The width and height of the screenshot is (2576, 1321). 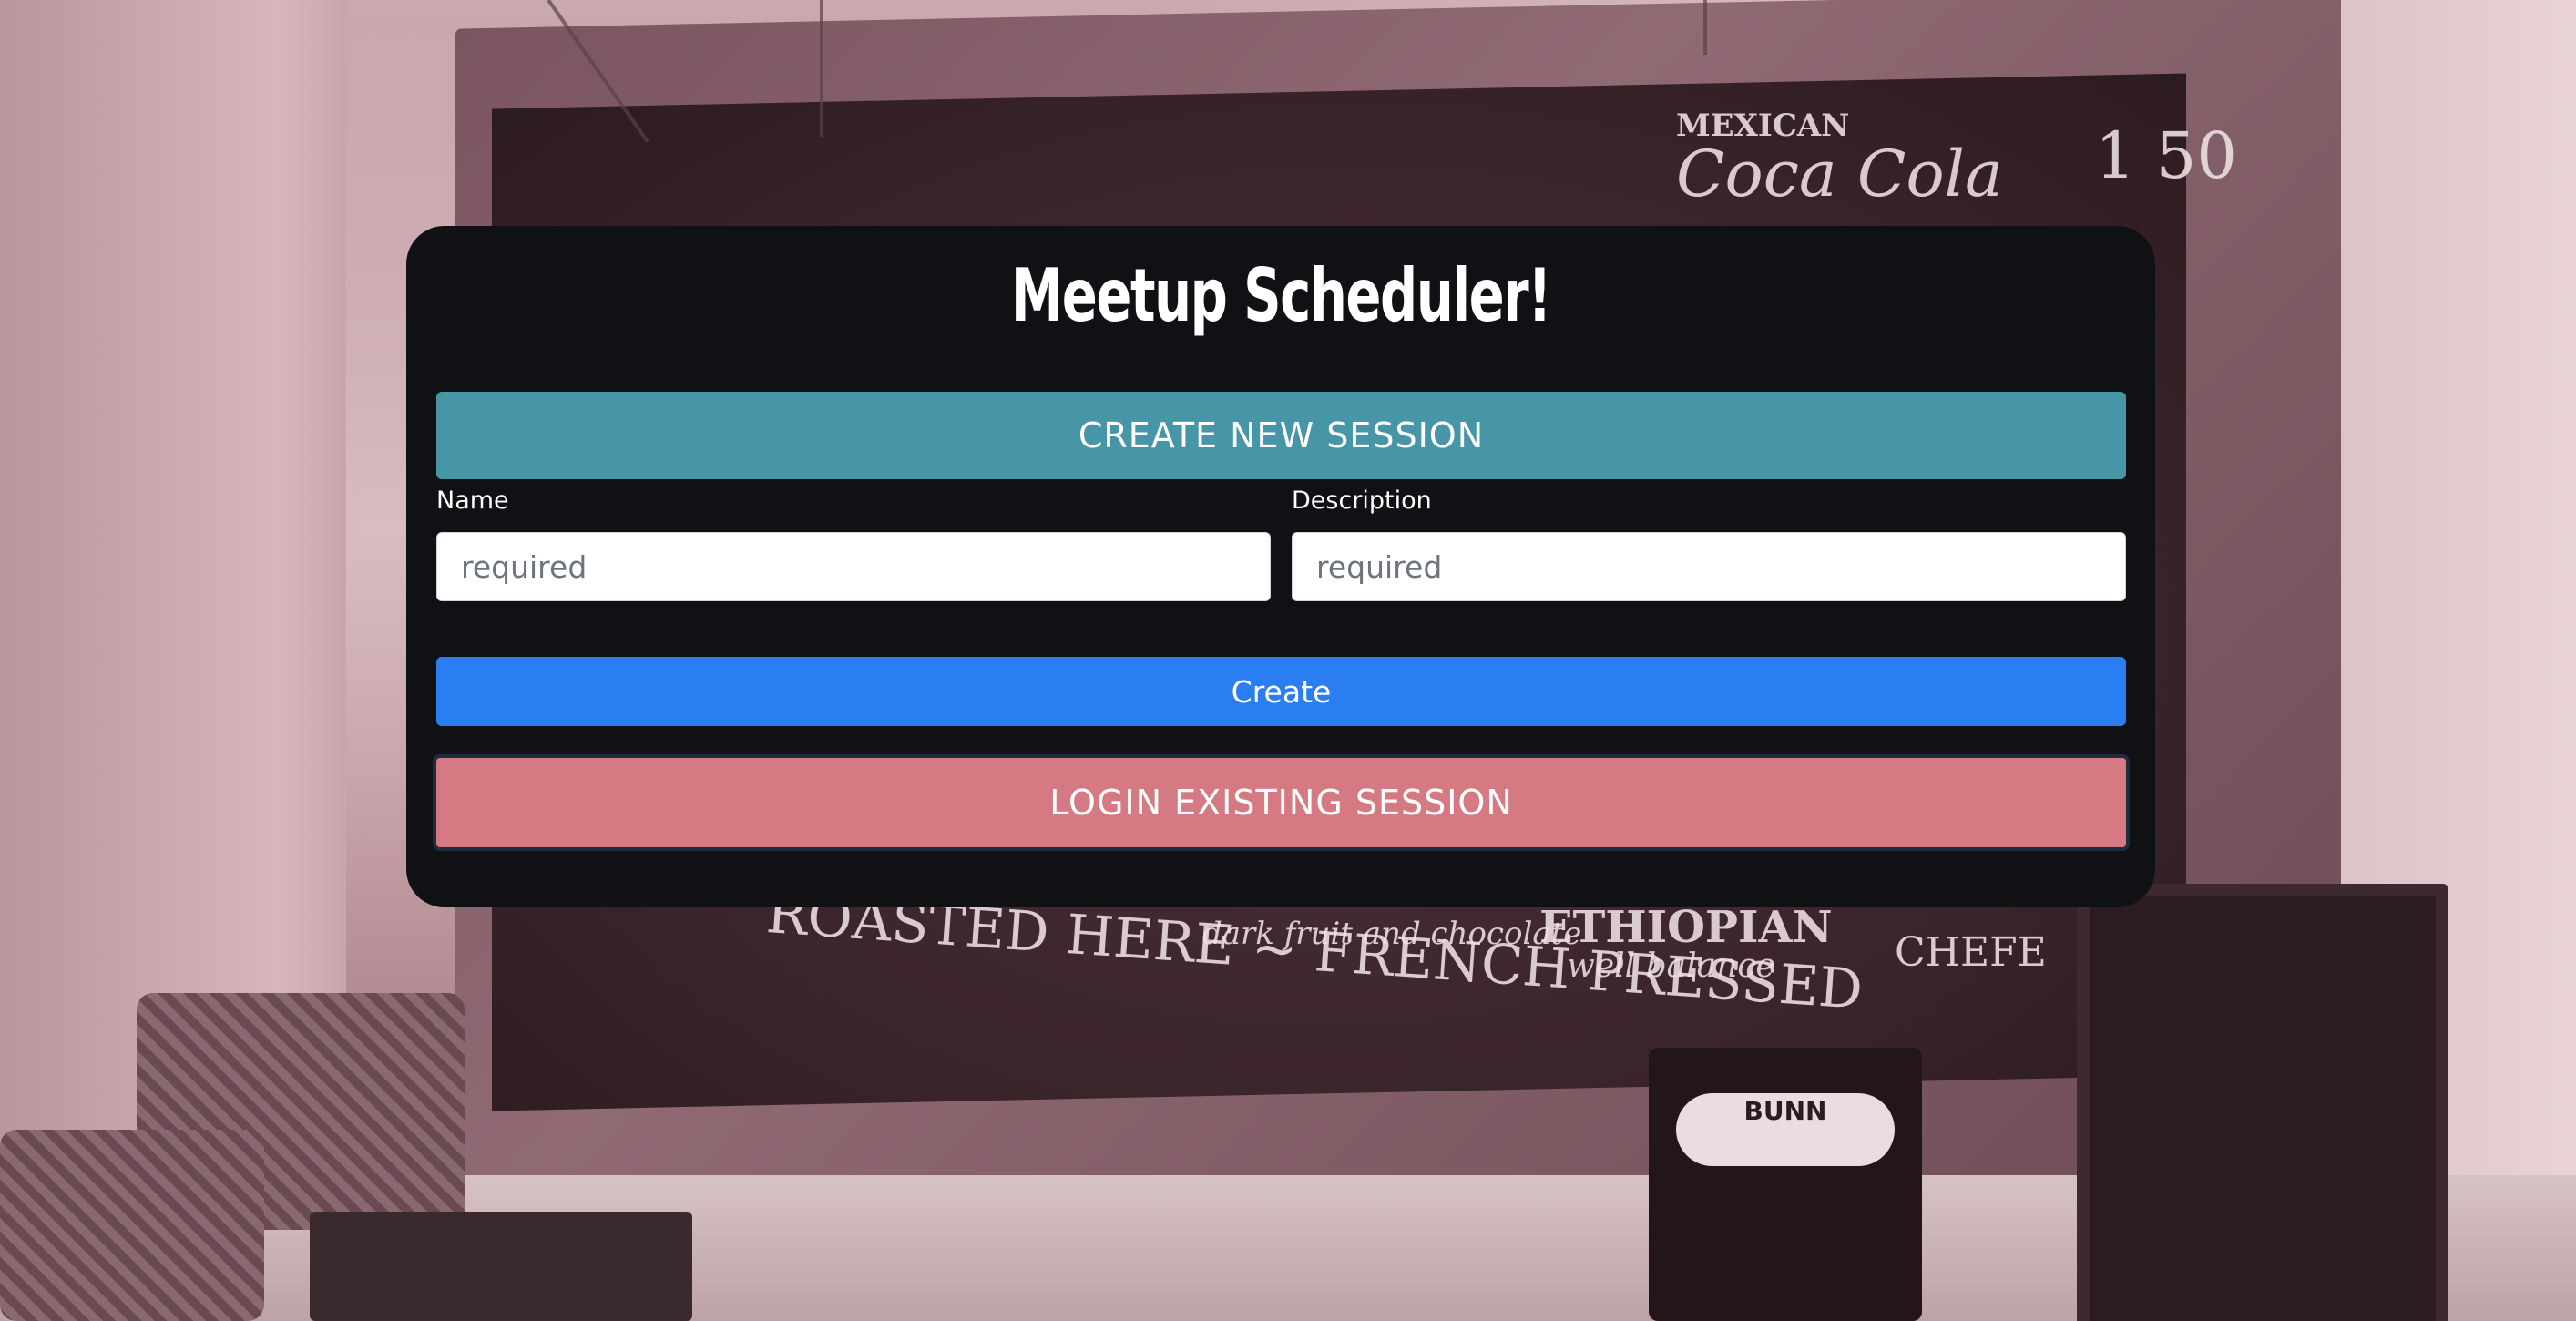 I want to click on description-label: Description, so click(x=1362, y=500).